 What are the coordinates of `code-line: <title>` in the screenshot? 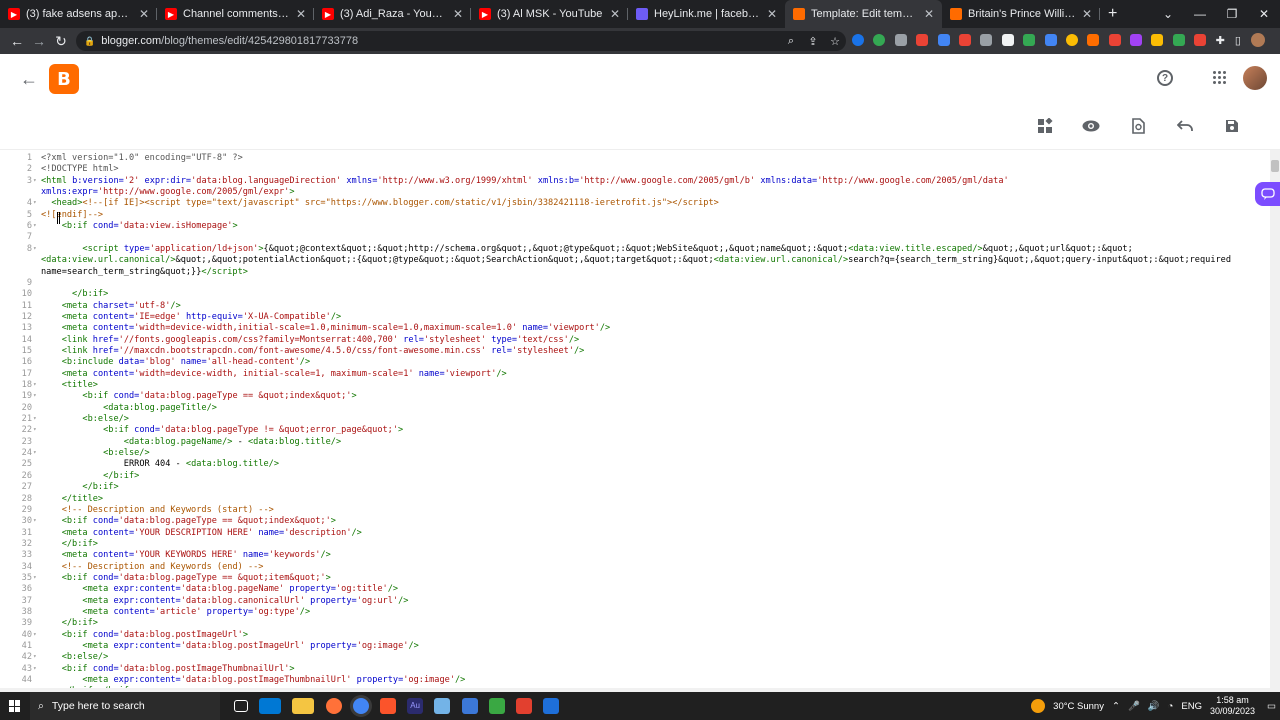 It's located at (69, 385).